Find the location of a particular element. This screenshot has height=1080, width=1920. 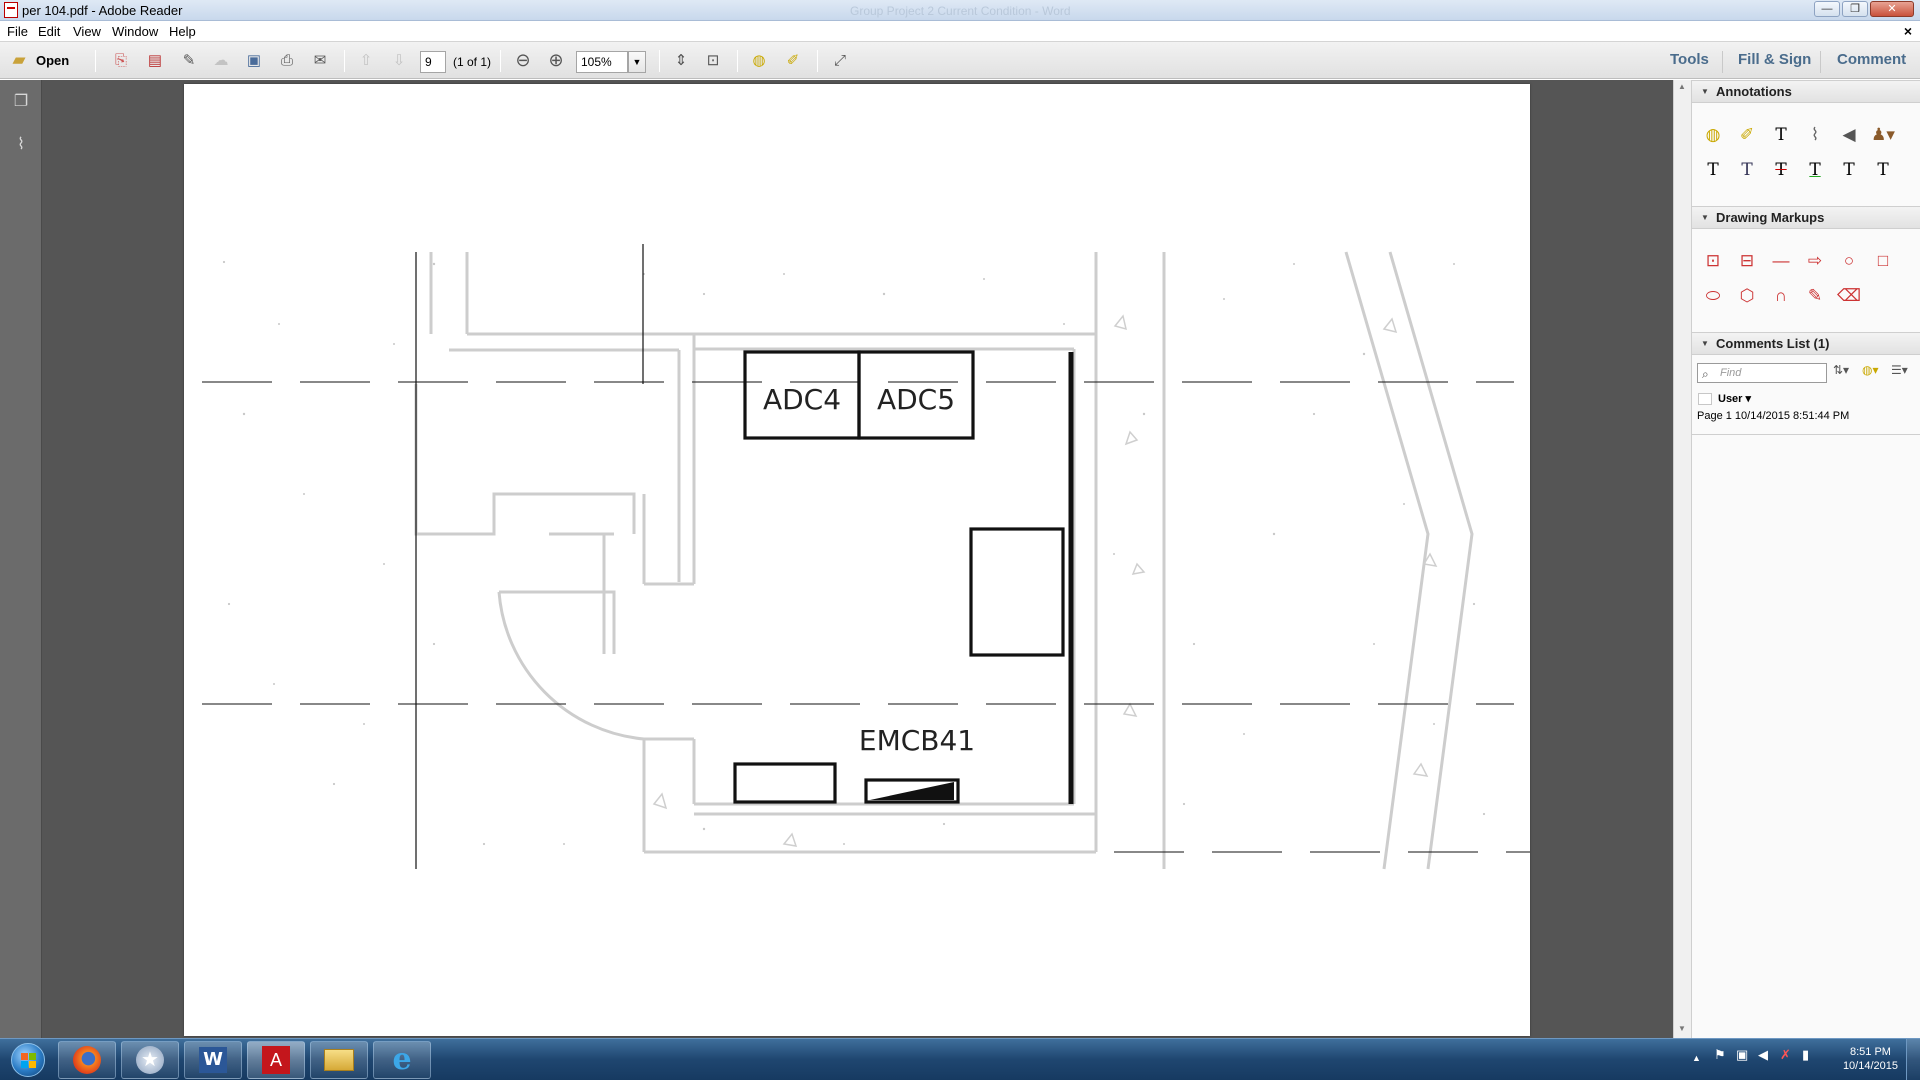

taskbar-firefox is located at coordinates (87, 1060).